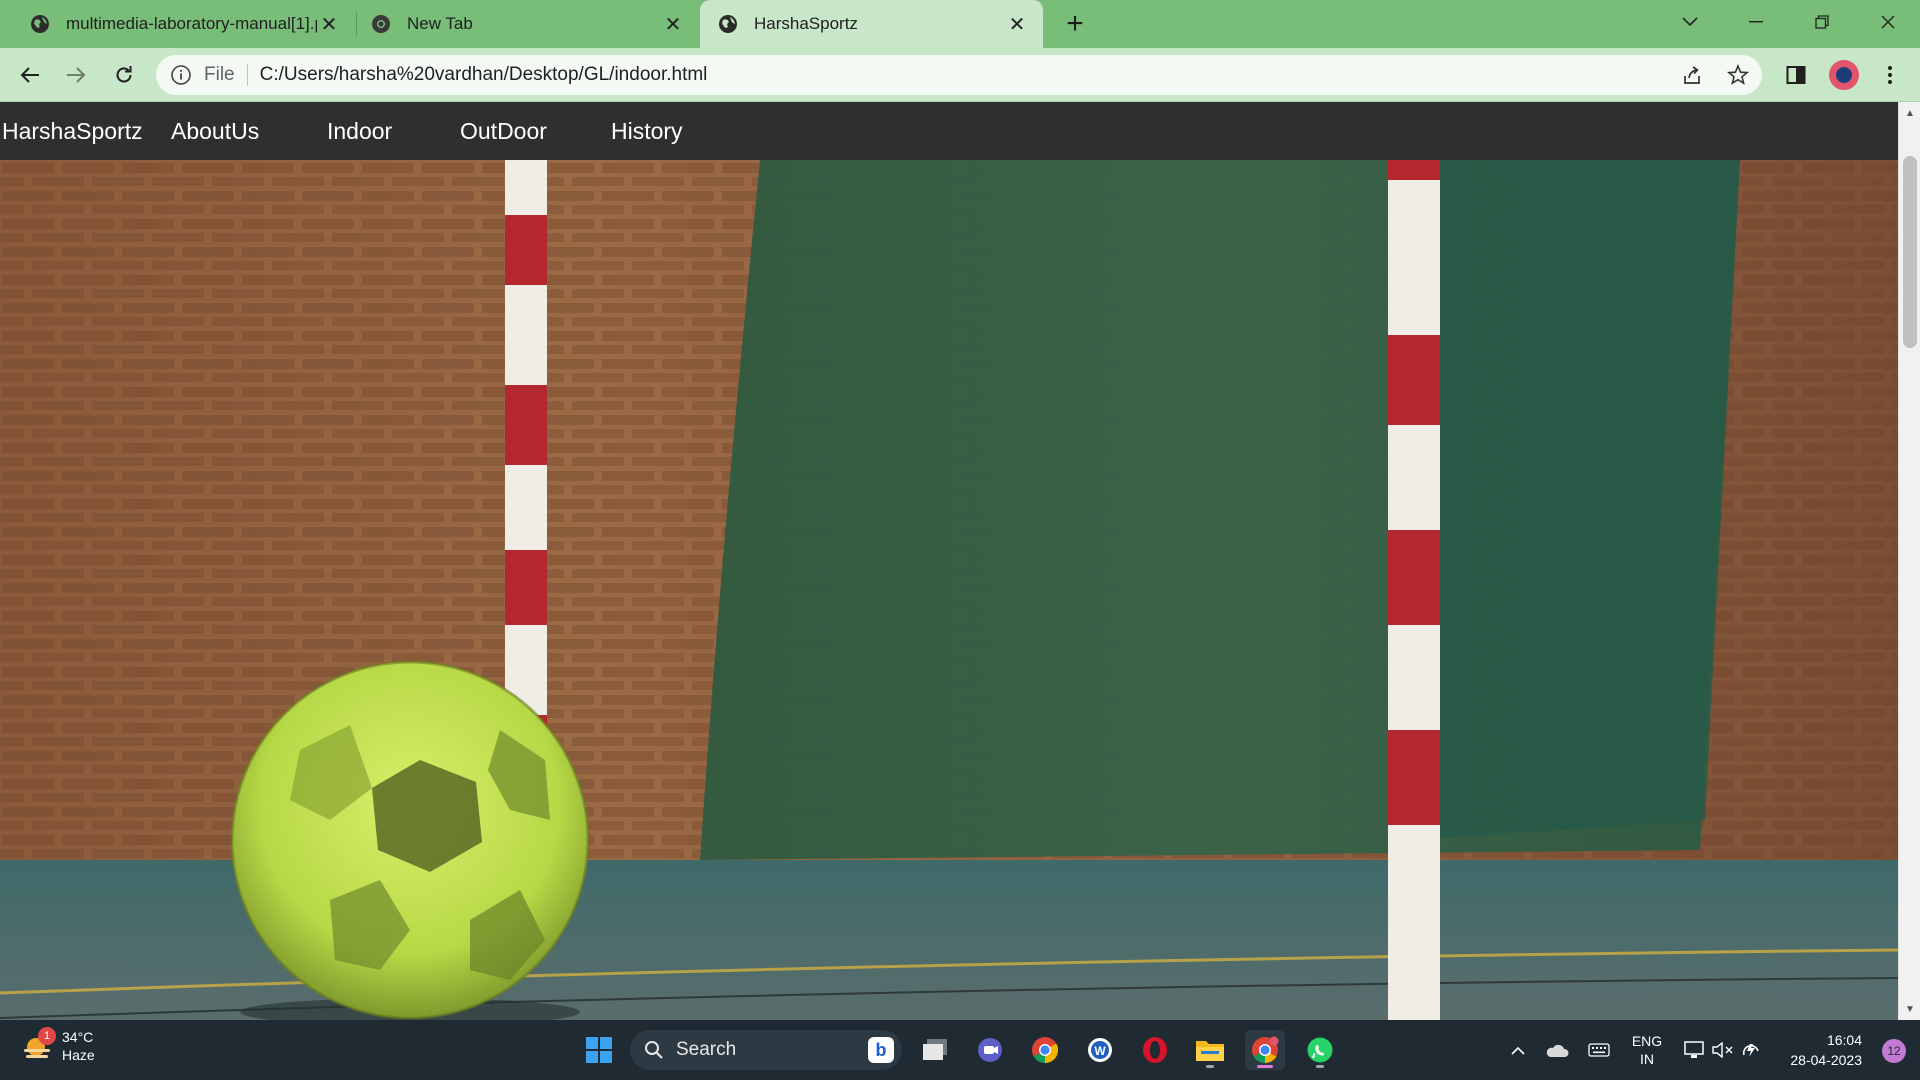  Describe the element at coordinates (1822, 22) in the screenshot. I see `restore-icon` at that location.